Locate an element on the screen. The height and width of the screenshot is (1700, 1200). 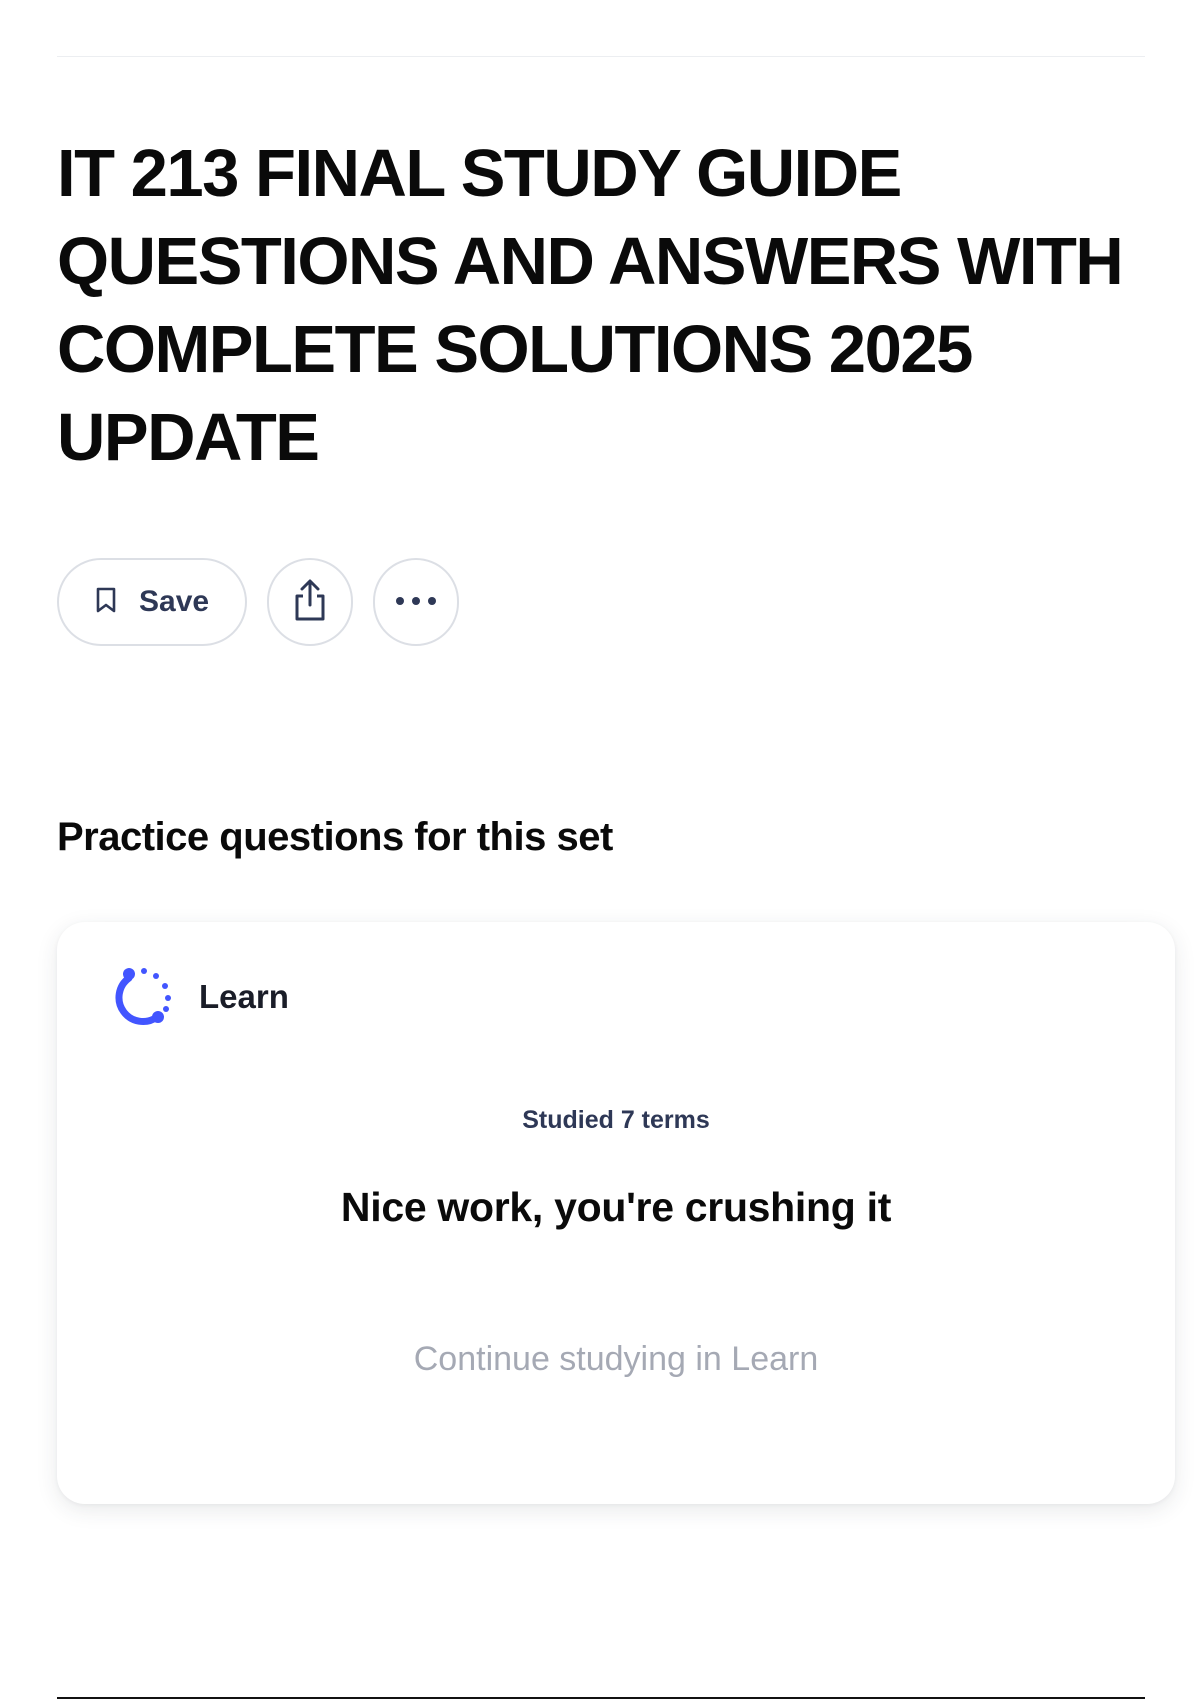
bookmark-icon is located at coordinates (106, 602).